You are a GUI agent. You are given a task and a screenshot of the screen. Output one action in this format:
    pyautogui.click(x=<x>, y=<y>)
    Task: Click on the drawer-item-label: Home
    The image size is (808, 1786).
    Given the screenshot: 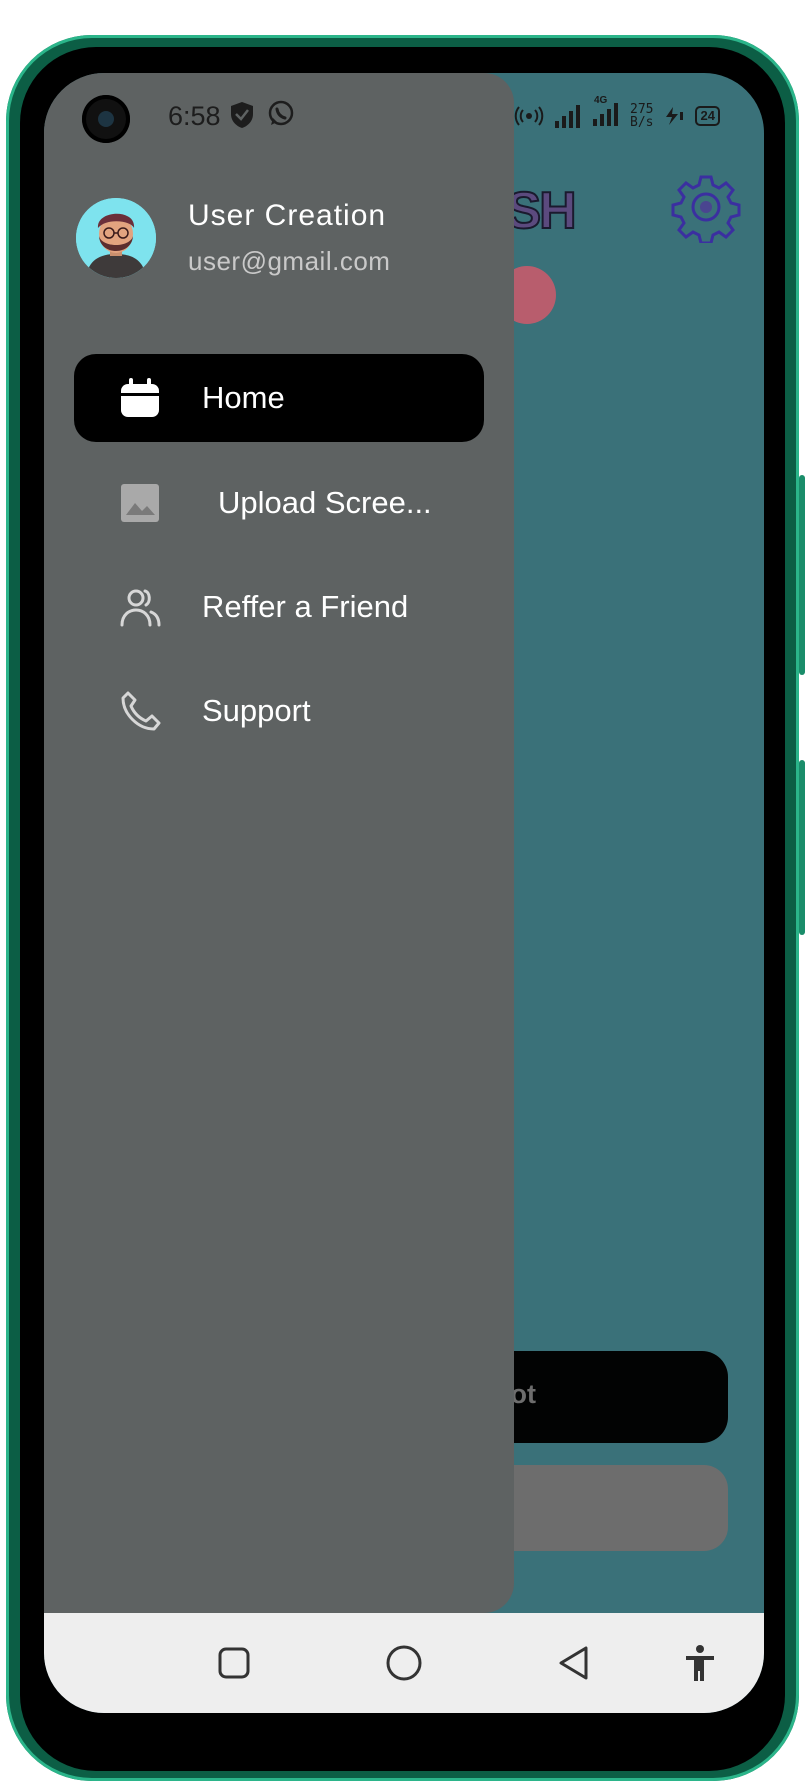 What is the action you would take?
    pyautogui.click(x=243, y=397)
    